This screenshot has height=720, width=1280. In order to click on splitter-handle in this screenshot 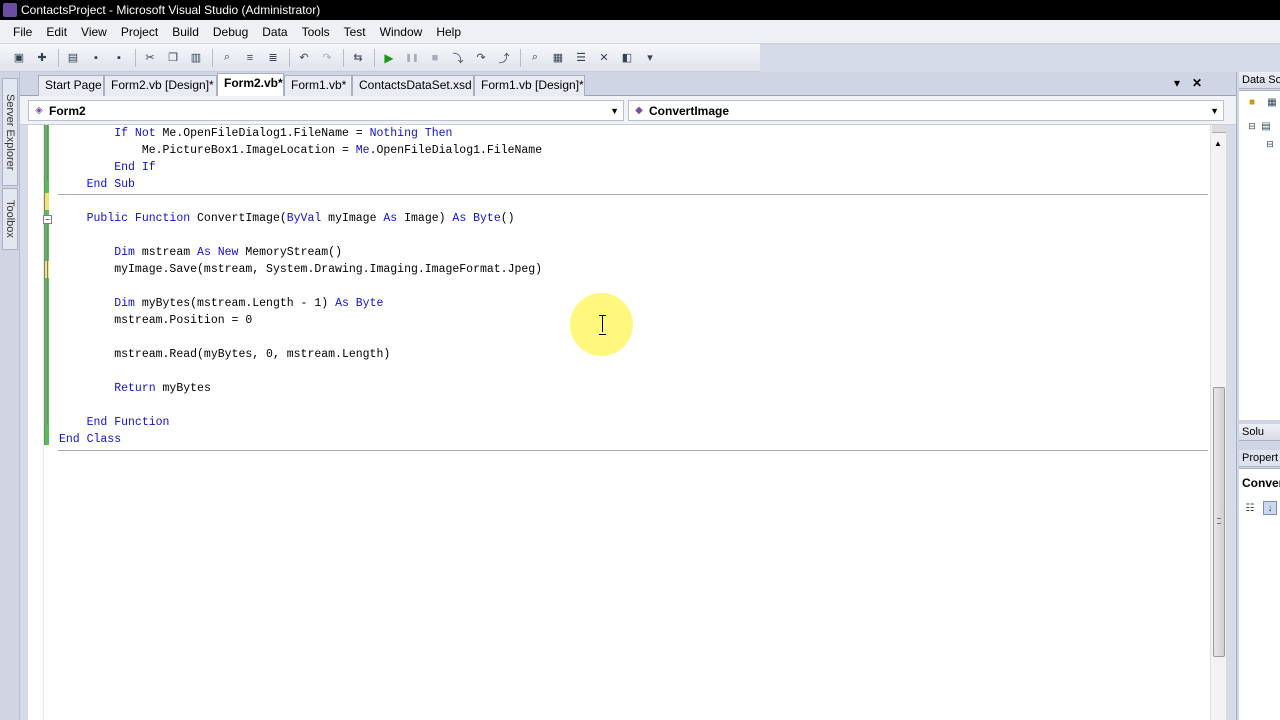, I will do `click(1219, 129)`.